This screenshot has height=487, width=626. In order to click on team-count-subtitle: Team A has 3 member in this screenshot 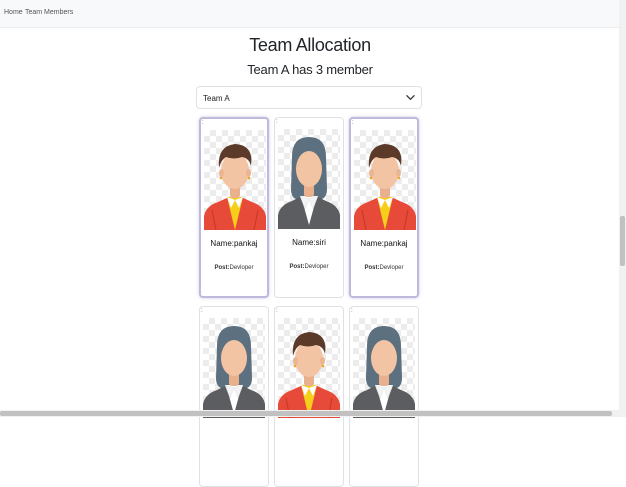, I will do `click(310, 69)`.